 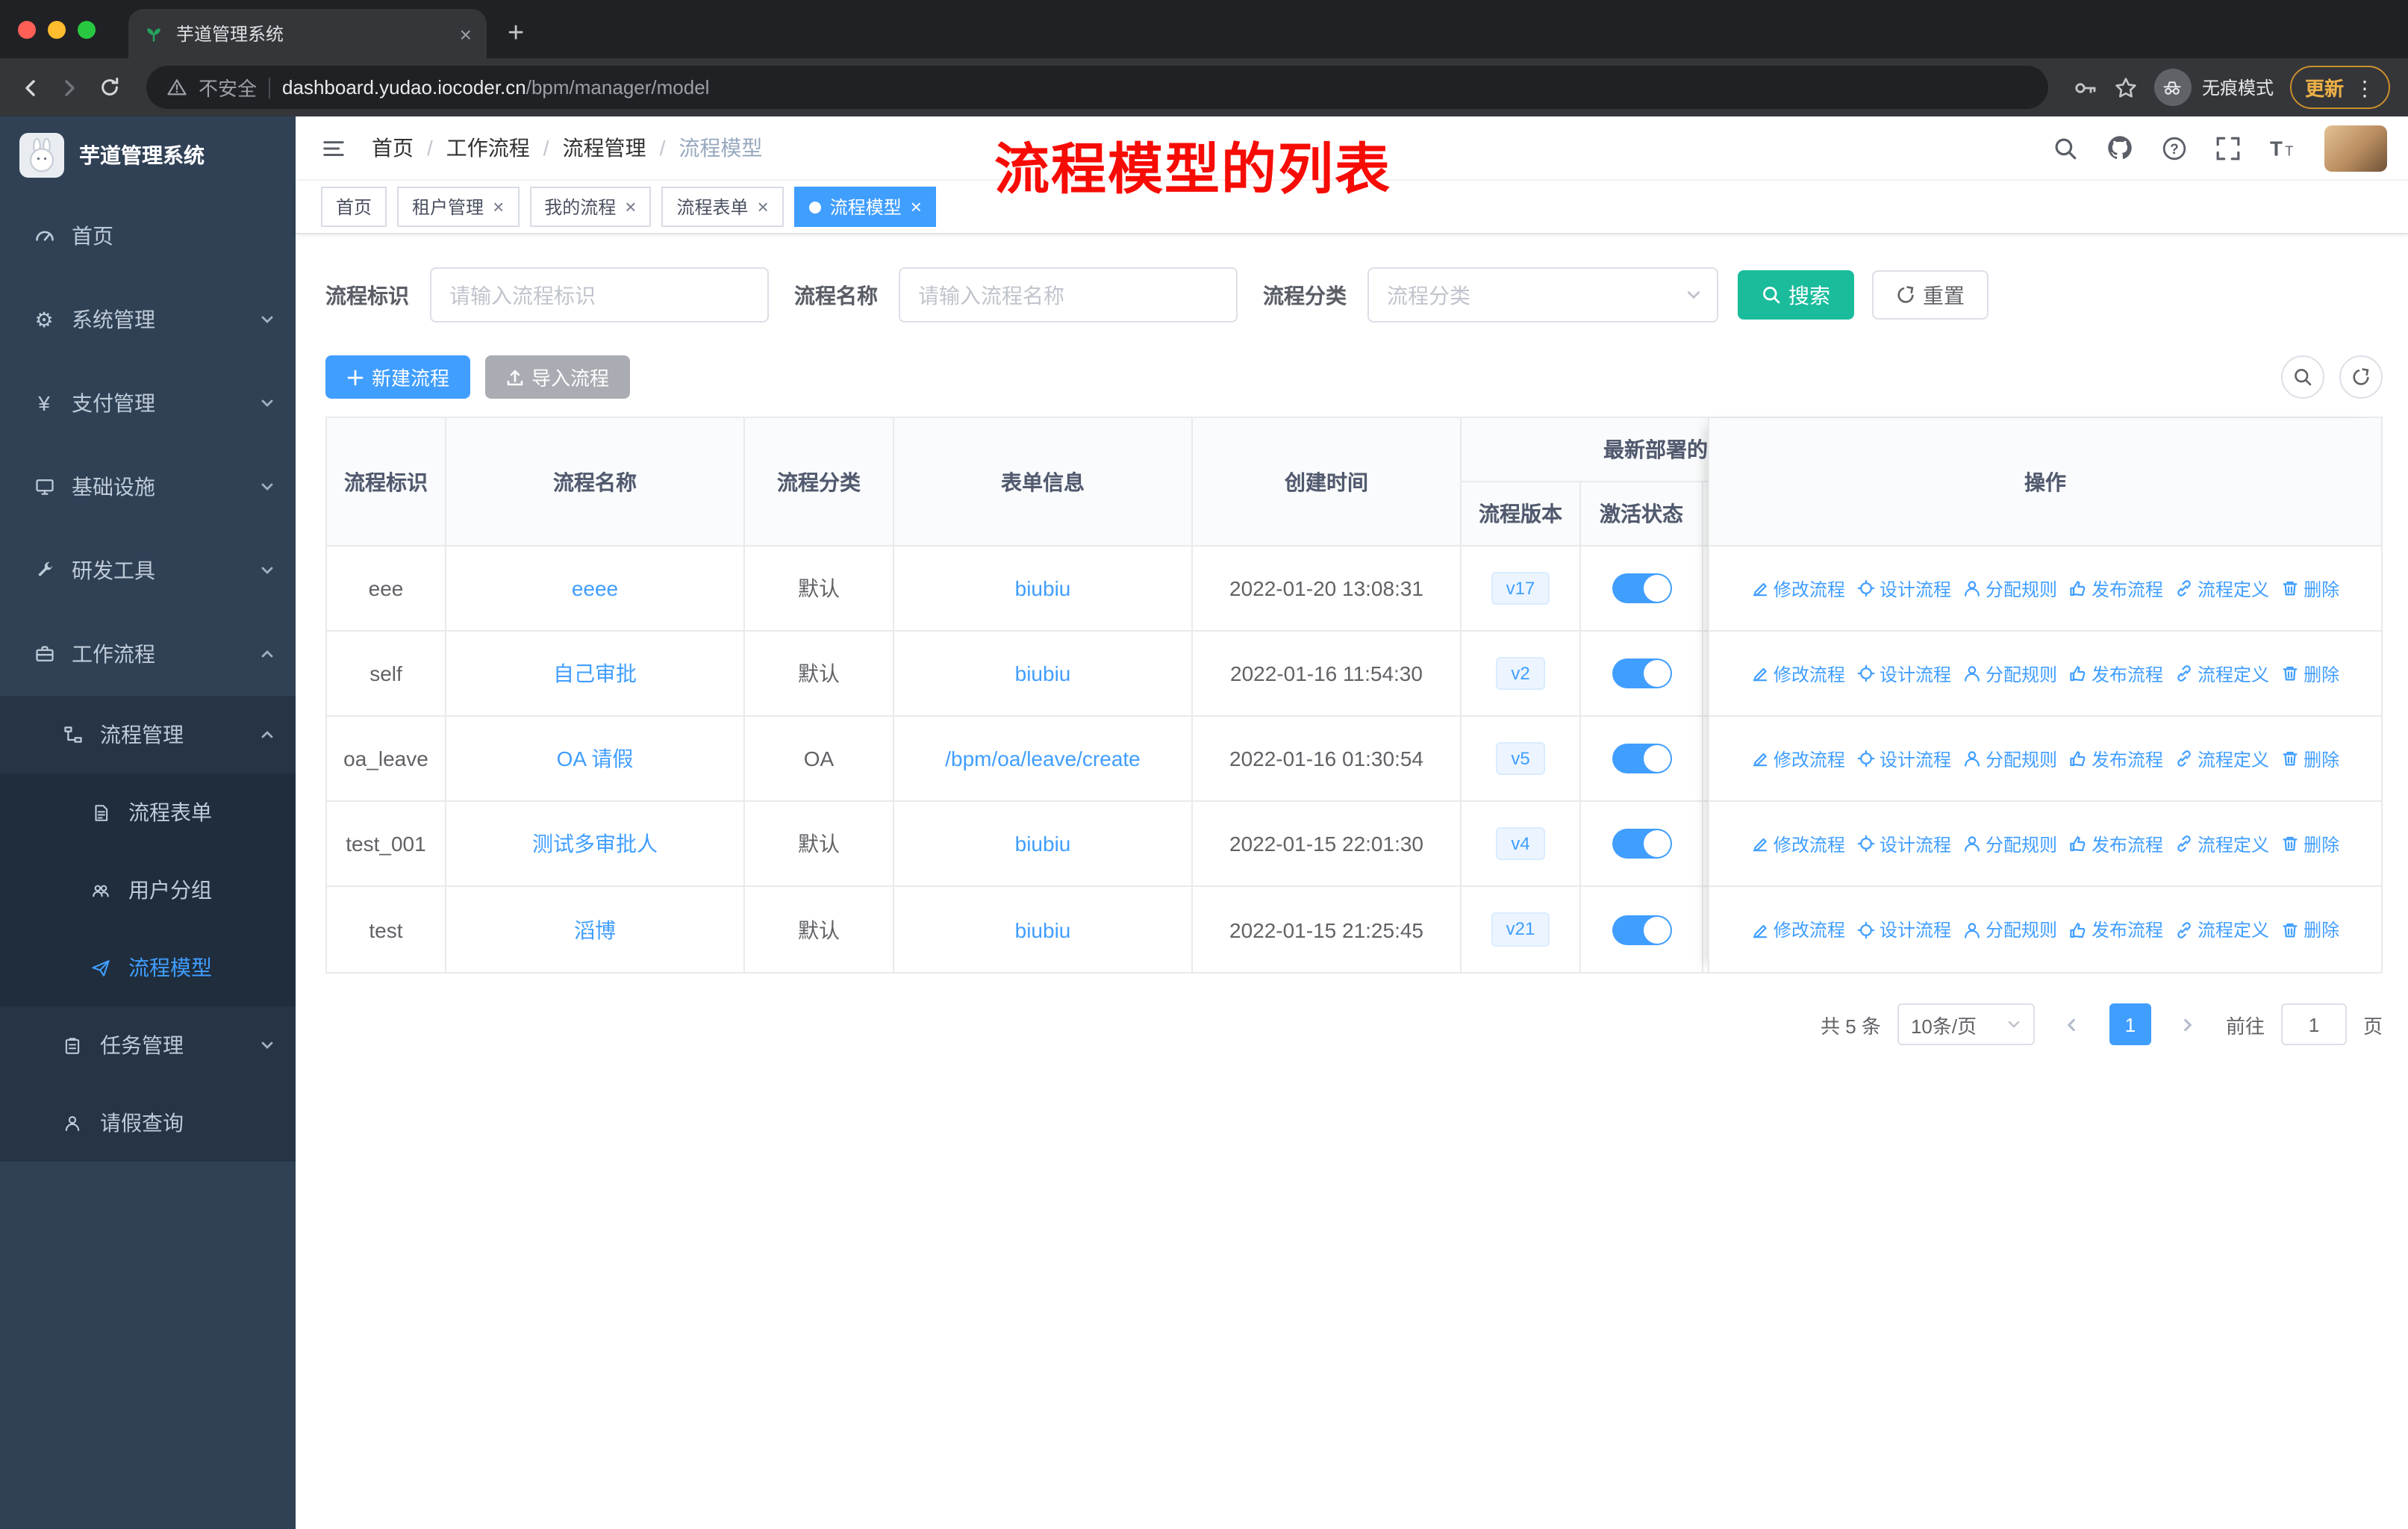 I want to click on tag-home: 首页, so click(x=354, y=207).